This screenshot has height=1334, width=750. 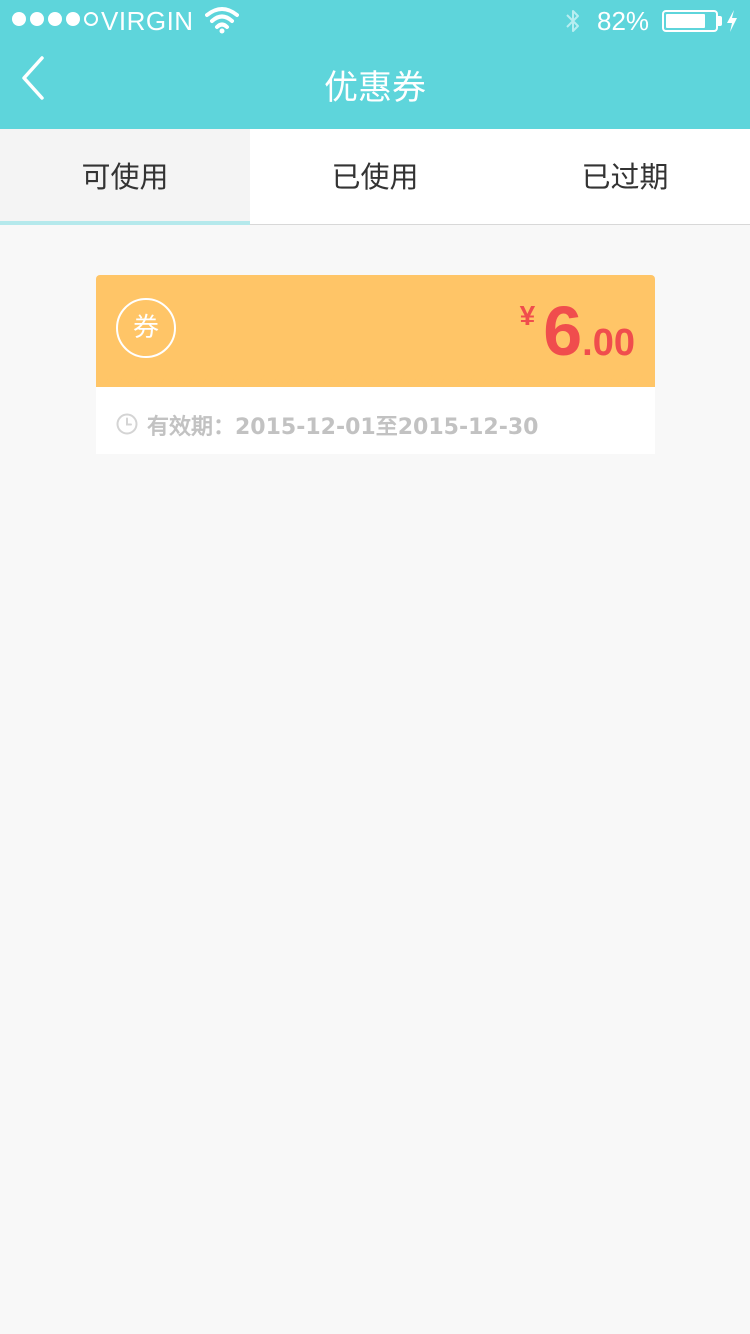 I want to click on signal-strength-icon, so click(x=55, y=19).